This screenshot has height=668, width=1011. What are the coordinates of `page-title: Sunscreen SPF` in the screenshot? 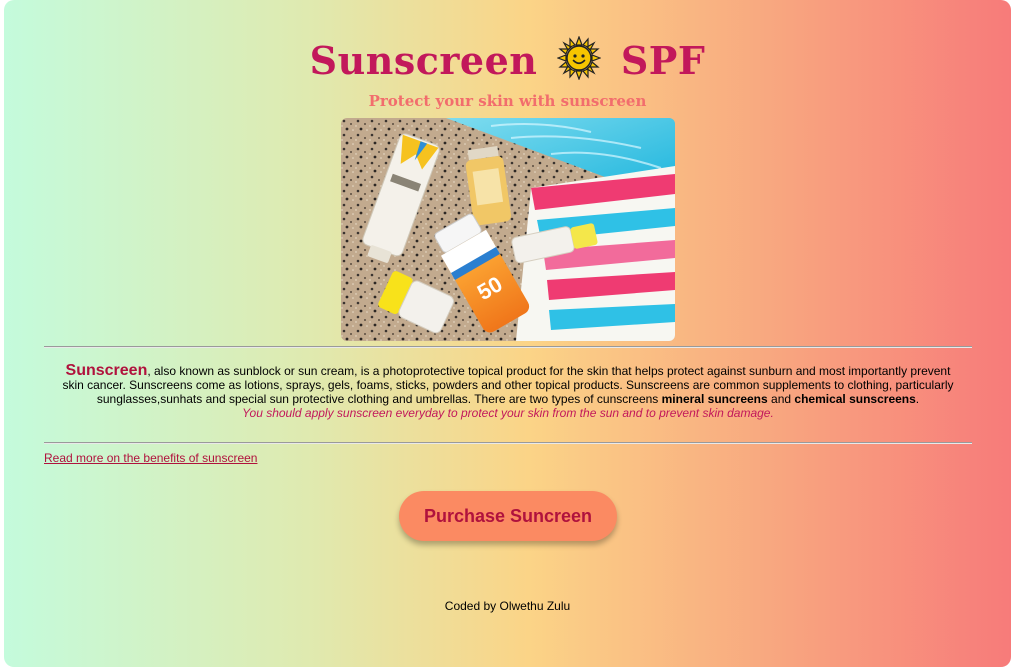 It's located at (507, 59).